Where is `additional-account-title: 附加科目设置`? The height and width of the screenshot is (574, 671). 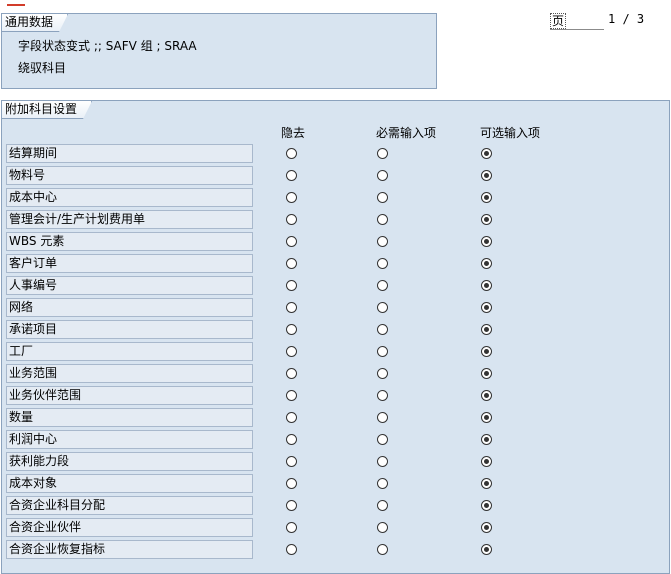
additional-account-title: 附加科目设置 is located at coordinates (47, 110).